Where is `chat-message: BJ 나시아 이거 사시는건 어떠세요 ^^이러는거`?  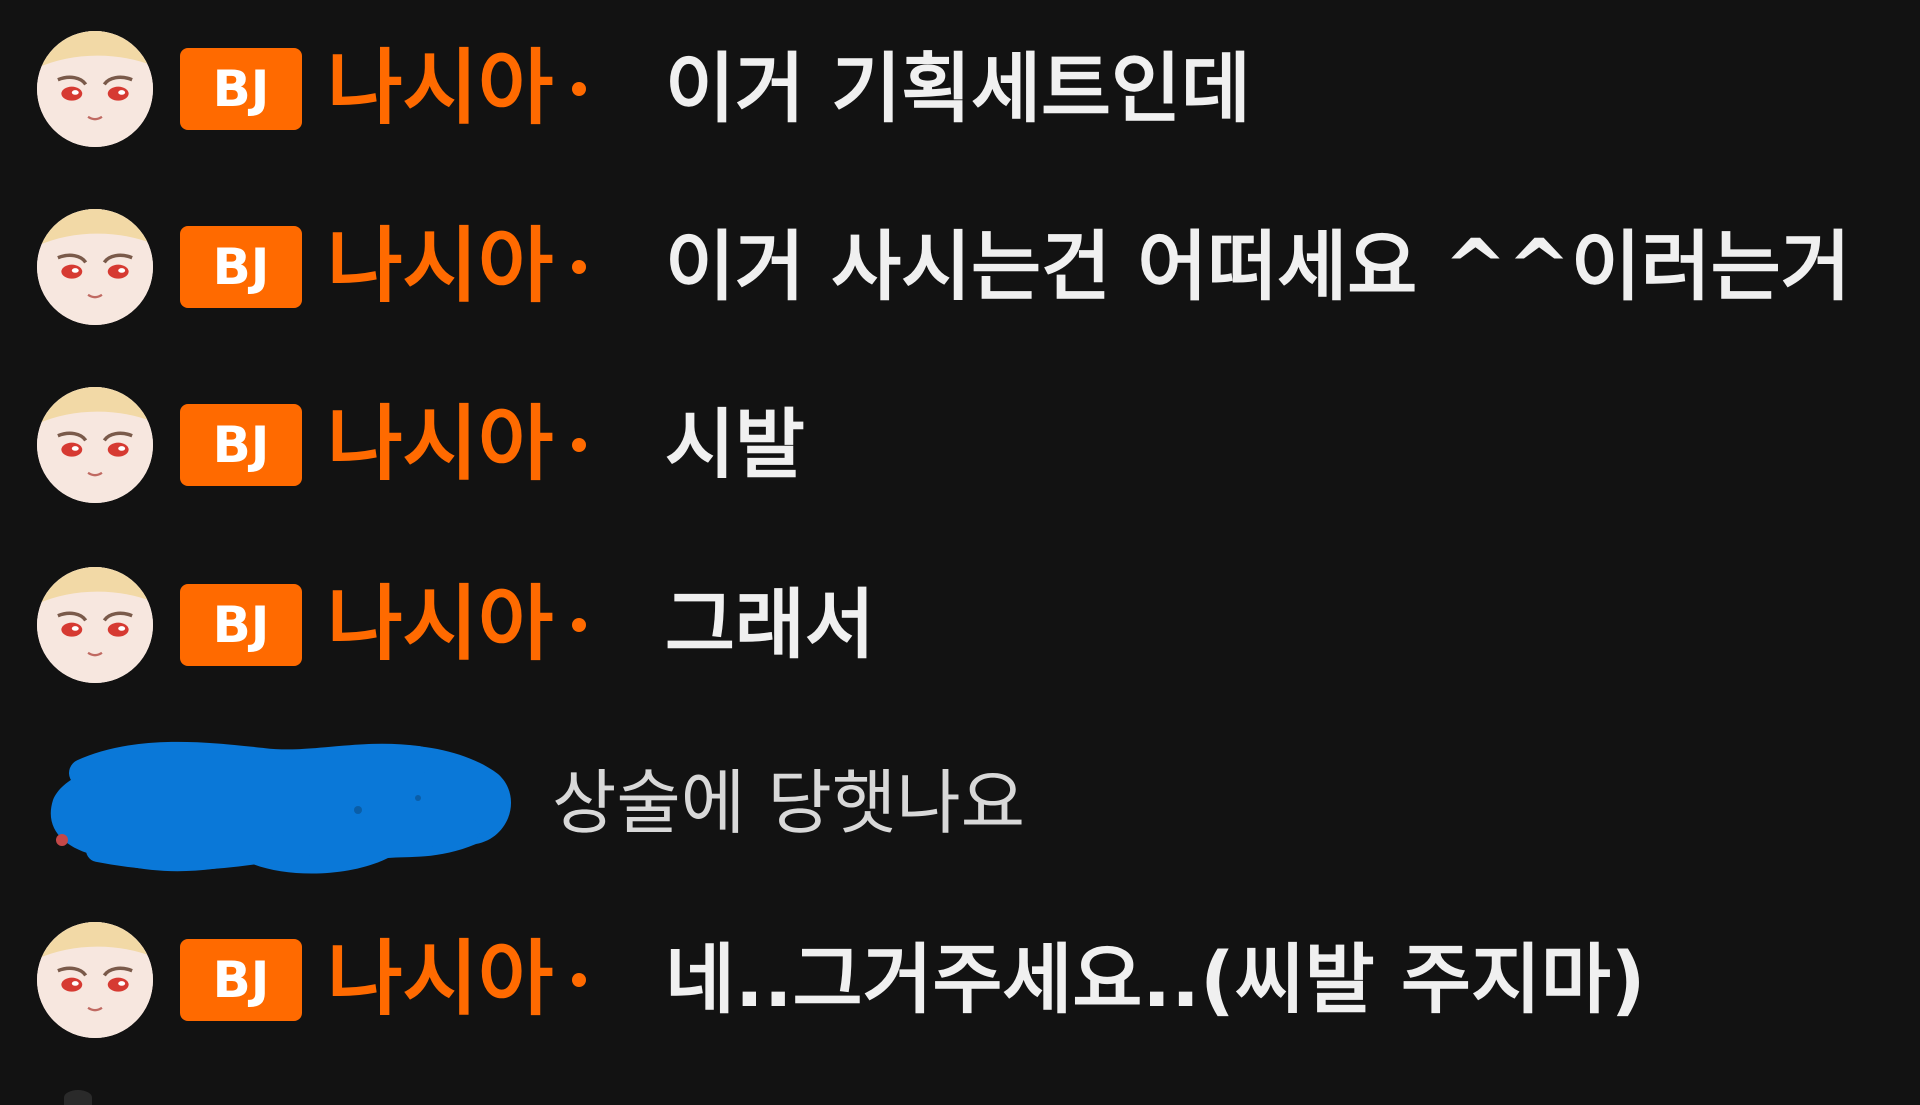 chat-message: BJ 나시아 이거 사시는건 어떠세요 ^^이러는거 is located at coordinates (960, 267).